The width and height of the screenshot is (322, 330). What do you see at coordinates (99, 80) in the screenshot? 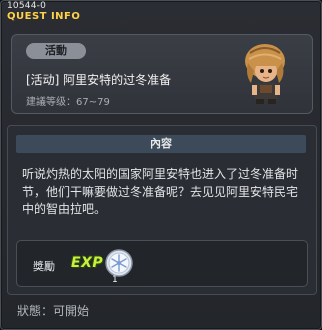
I see `quest-name: [活动] 阿里安特的过冬准备` at bounding box center [99, 80].